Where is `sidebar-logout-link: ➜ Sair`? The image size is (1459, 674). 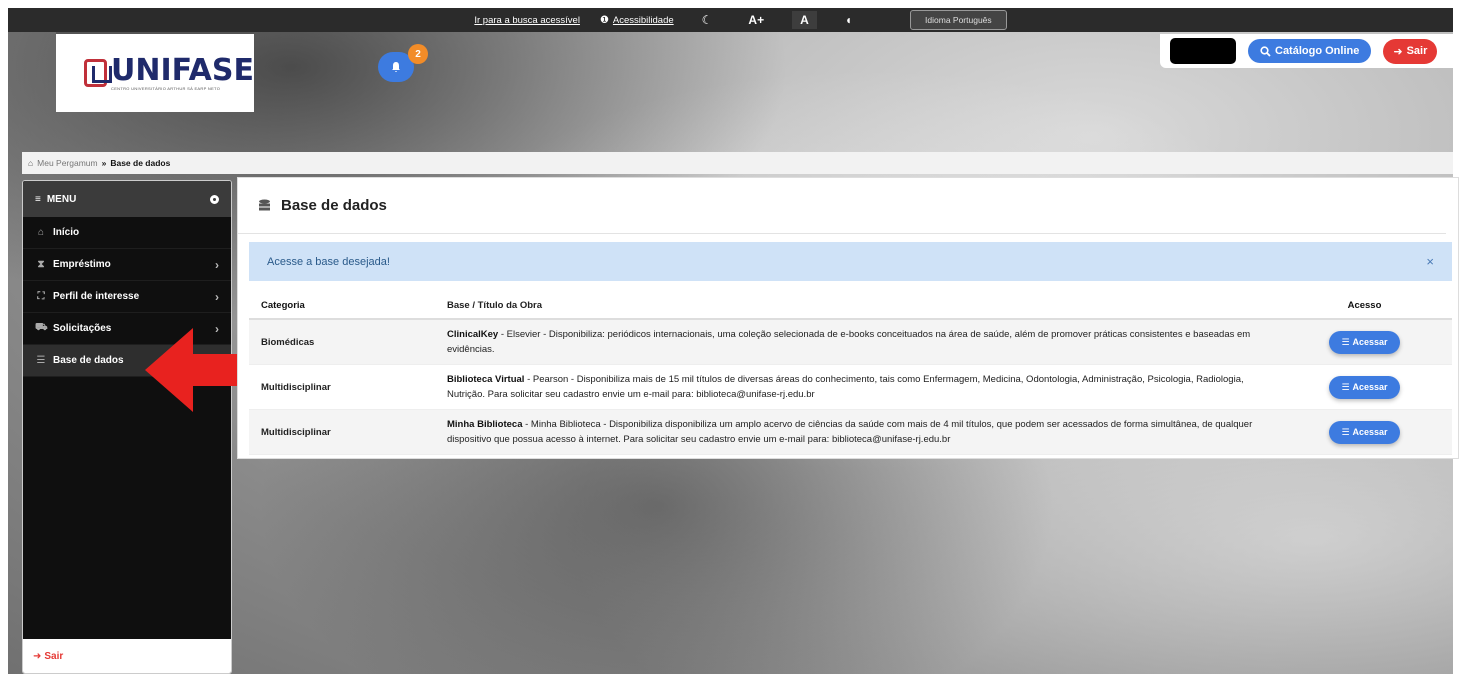 sidebar-logout-link: ➜ Sair is located at coordinates (127, 656).